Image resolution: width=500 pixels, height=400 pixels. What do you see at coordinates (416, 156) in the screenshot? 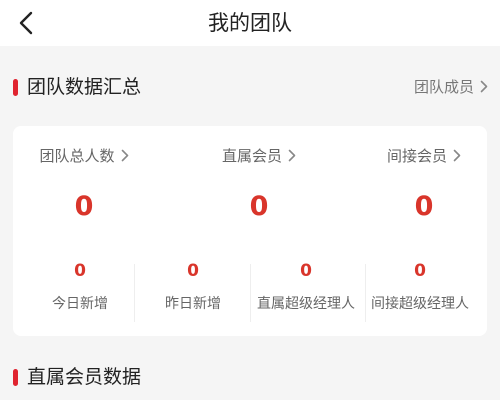
I see `stat-label: 间接会员` at bounding box center [416, 156].